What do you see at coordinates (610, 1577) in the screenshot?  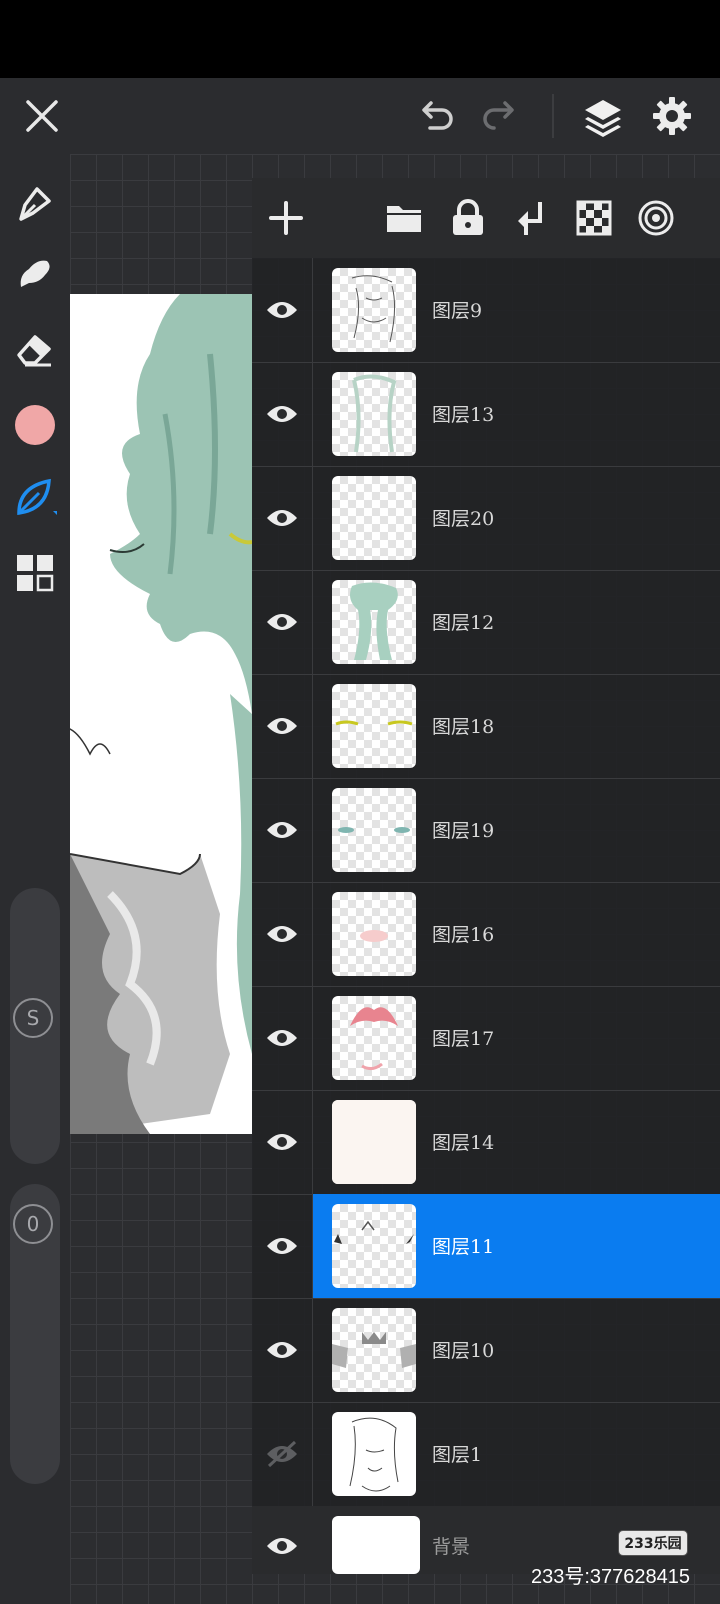 I see `watermark-text: 233号:377628415` at bounding box center [610, 1577].